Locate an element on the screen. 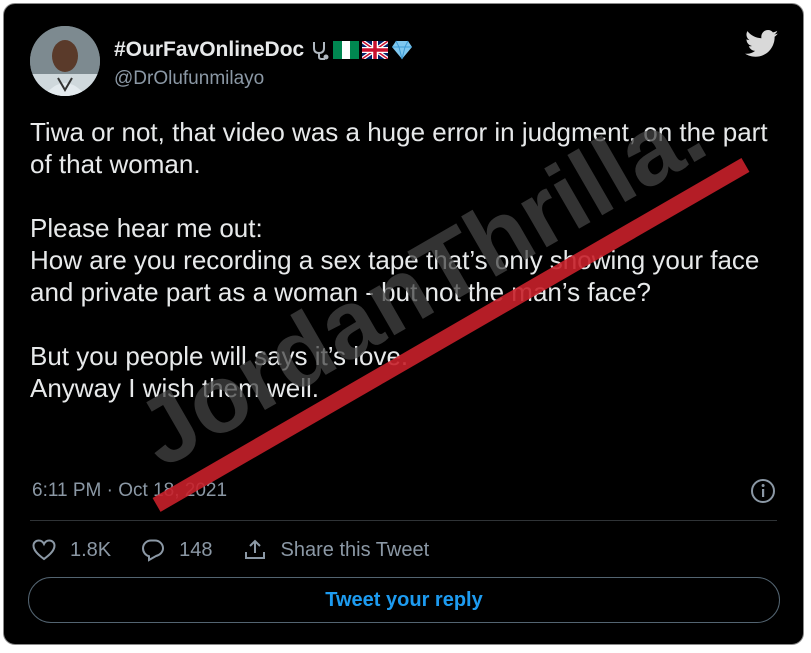 This screenshot has height=653, width=811. tweet-your-reply-button: Tweet your reply is located at coordinates (404, 600).